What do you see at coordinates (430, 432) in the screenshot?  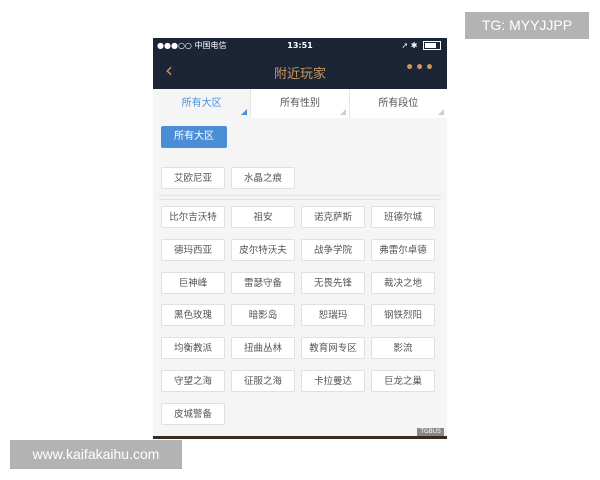 I see `corner-watermark: TGBUS` at bounding box center [430, 432].